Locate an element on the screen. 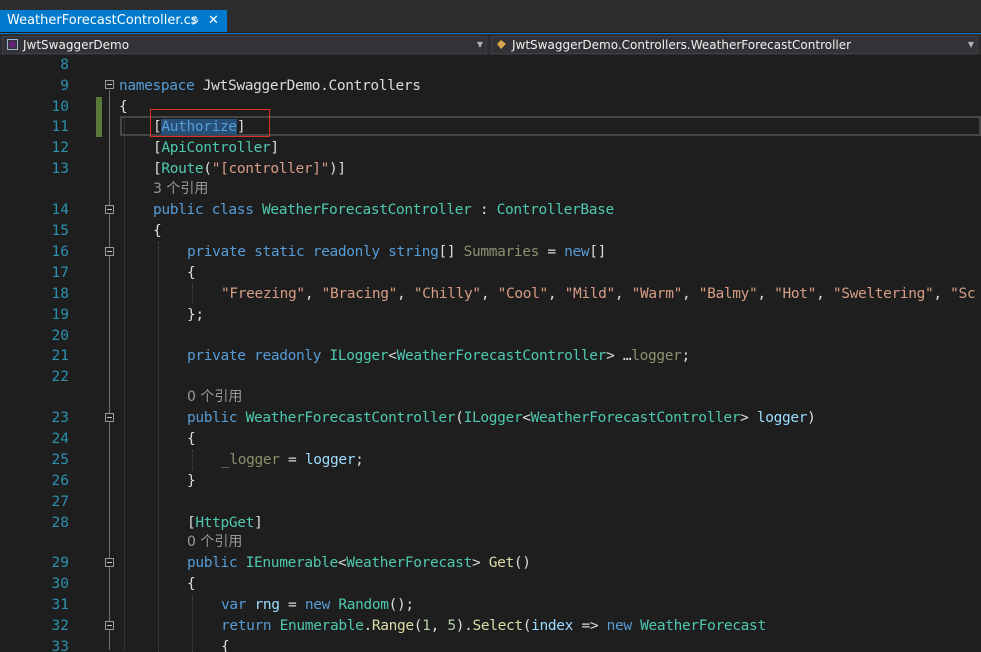 This screenshot has width=981, height=652. code-line: } is located at coordinates (191, 481).